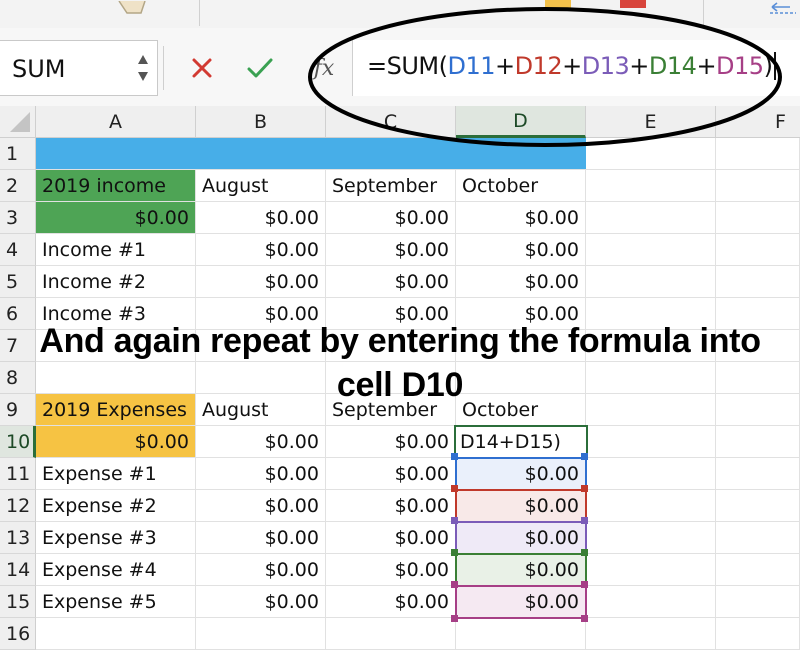 The width and height of the screenshot is (800, 654). What do you see at coordinates (18, 186) in the screenshot?
I see `row-header-2: 2` at bounding box center [18, 186].